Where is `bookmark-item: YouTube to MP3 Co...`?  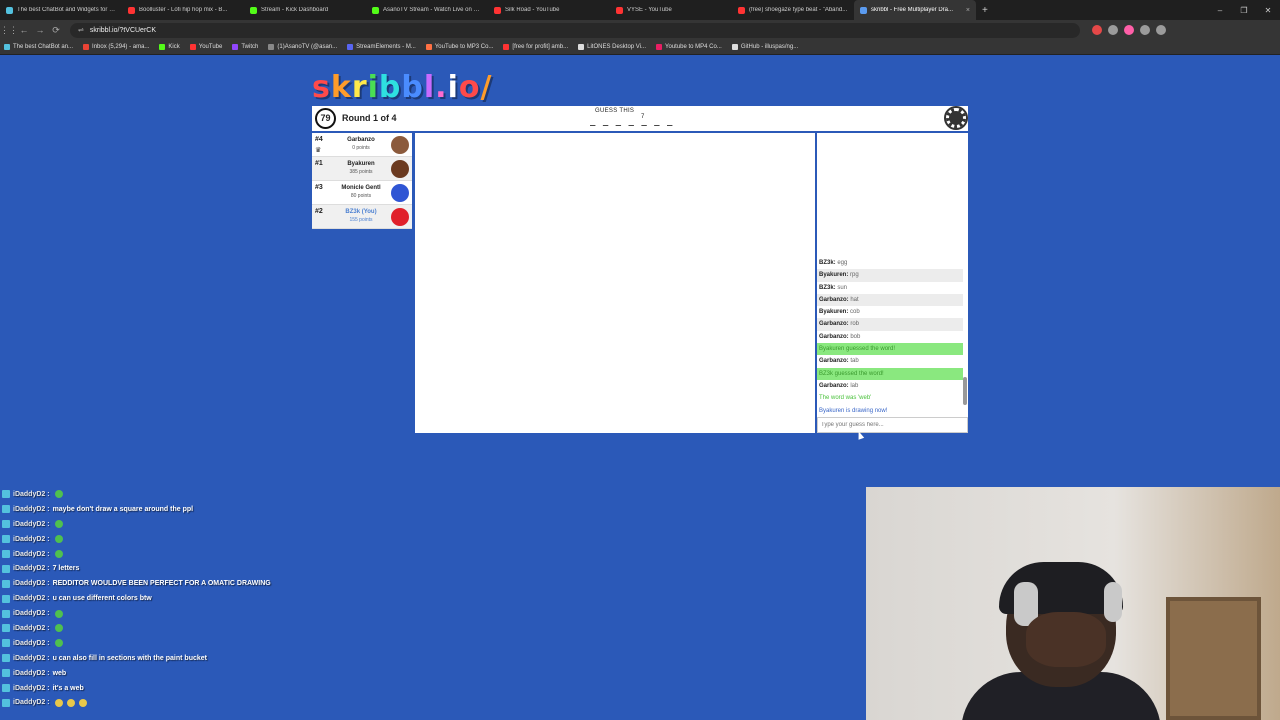
bookmark-item: YouTube to MP3 Co... is located at coordinates (459, 47).